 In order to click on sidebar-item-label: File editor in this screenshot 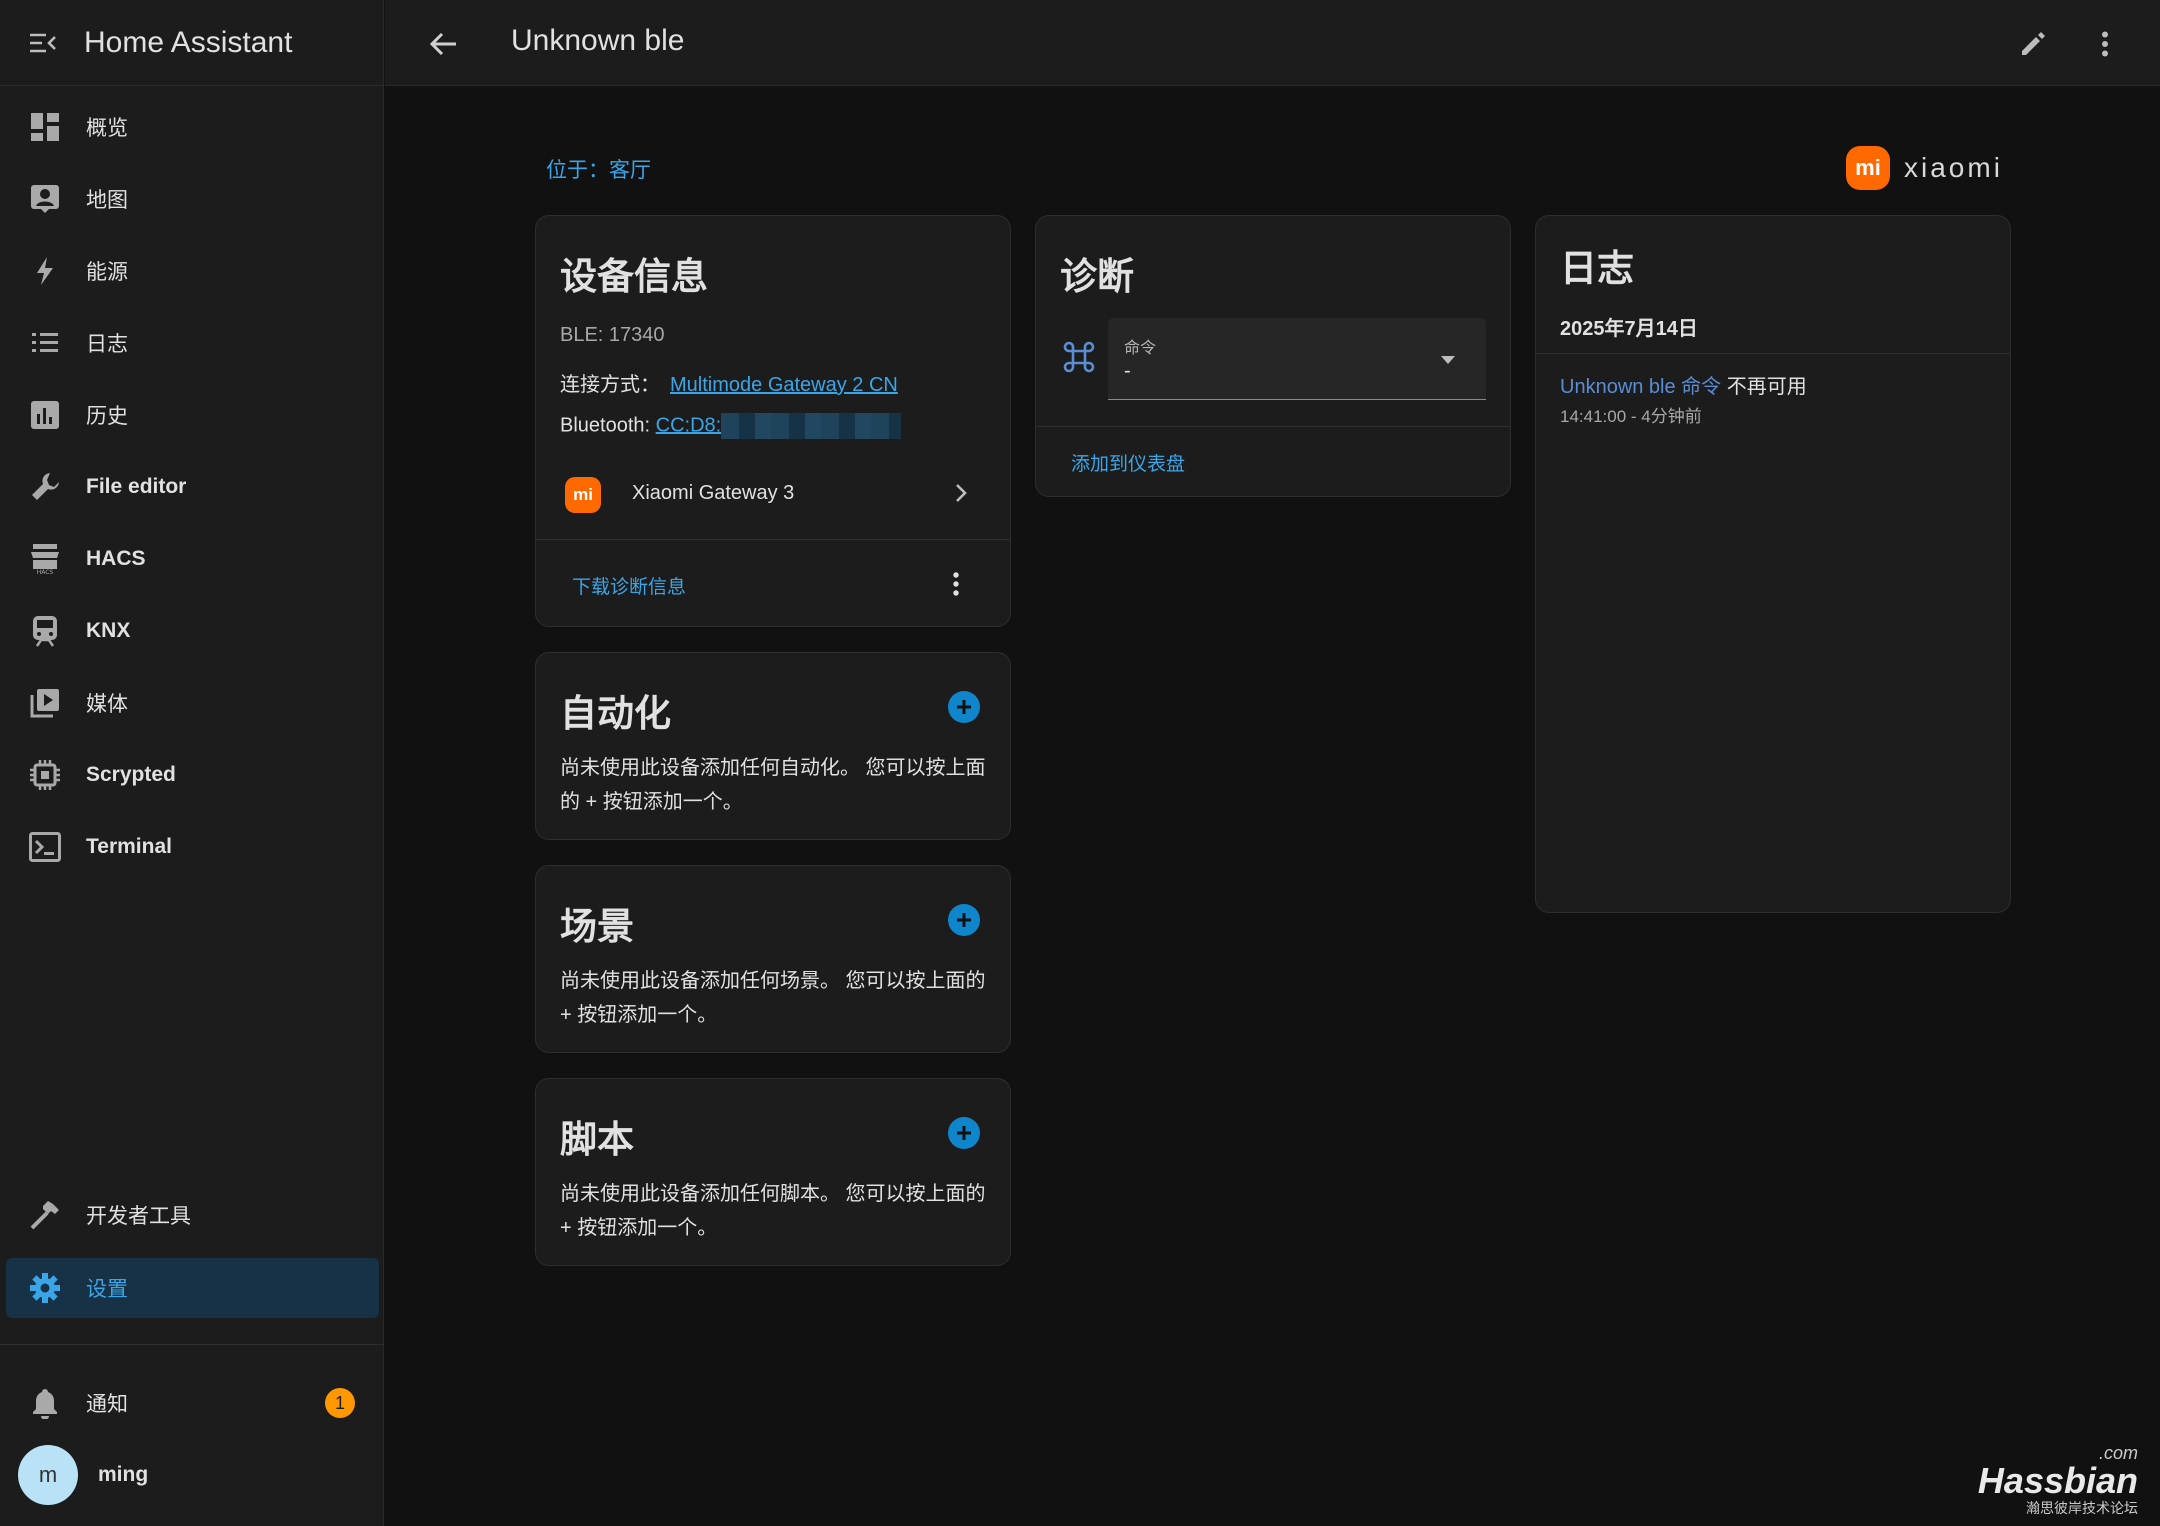, I will do `click(136, 486)`.